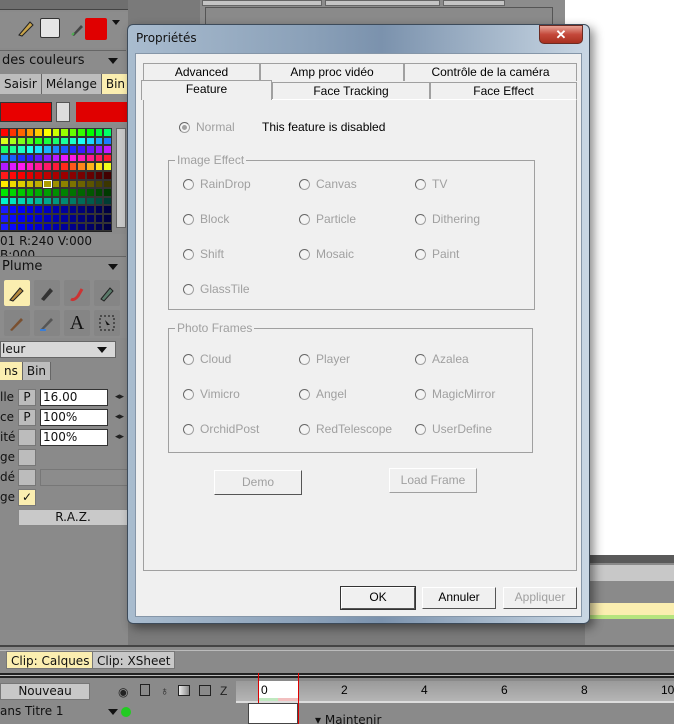  What do you see at coordinates (26, 112) in the screenshot?
I see `primary-color-swatch` at bounding box center [26, 112].